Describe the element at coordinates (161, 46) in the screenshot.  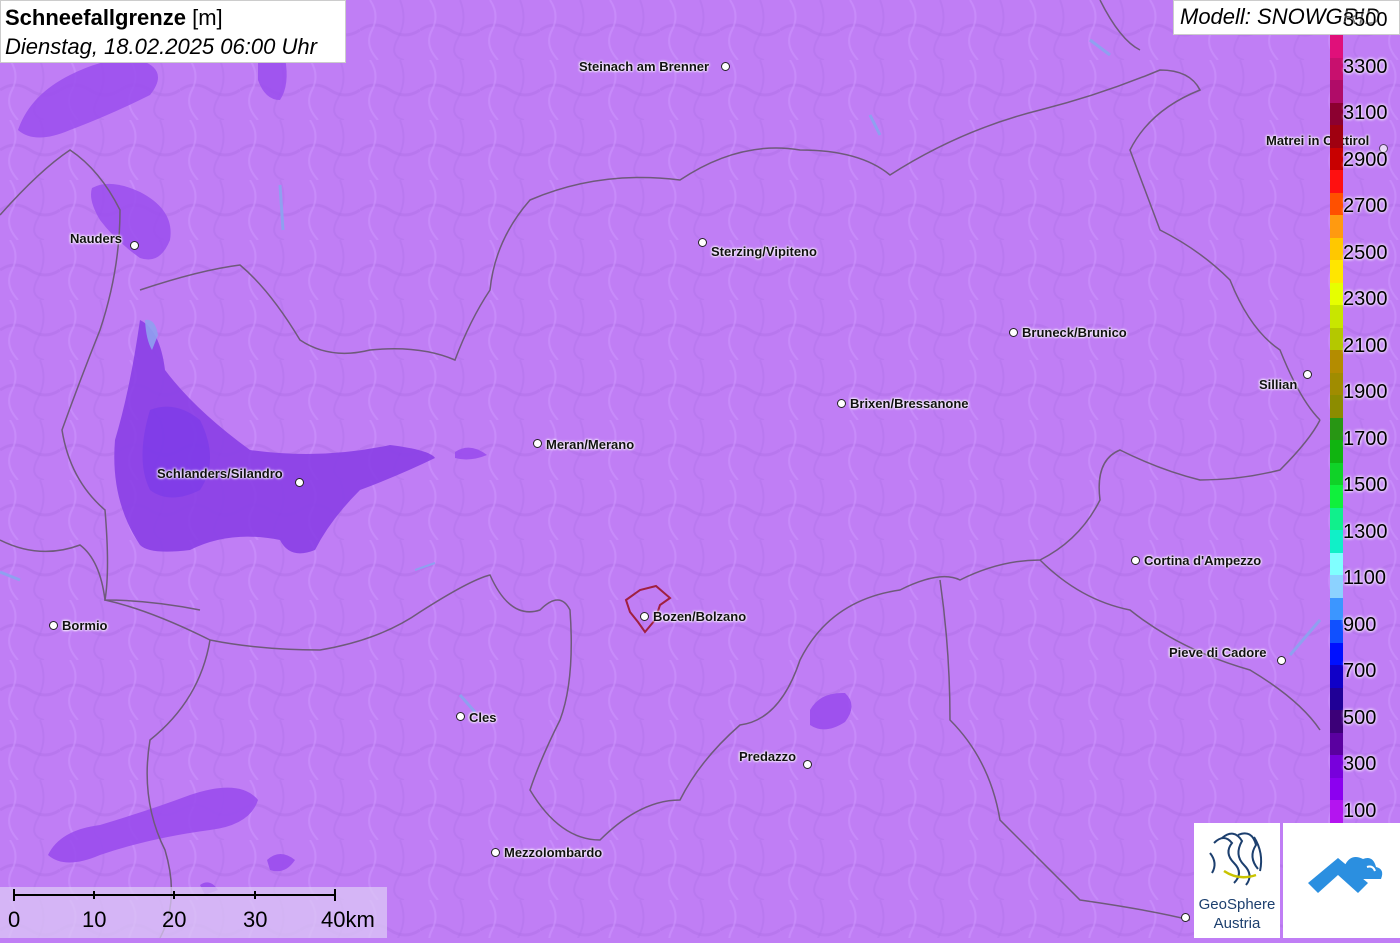
I see `forecast-datetime: Dienstag, 18.02.2025 06:00 Uhr` at that location.